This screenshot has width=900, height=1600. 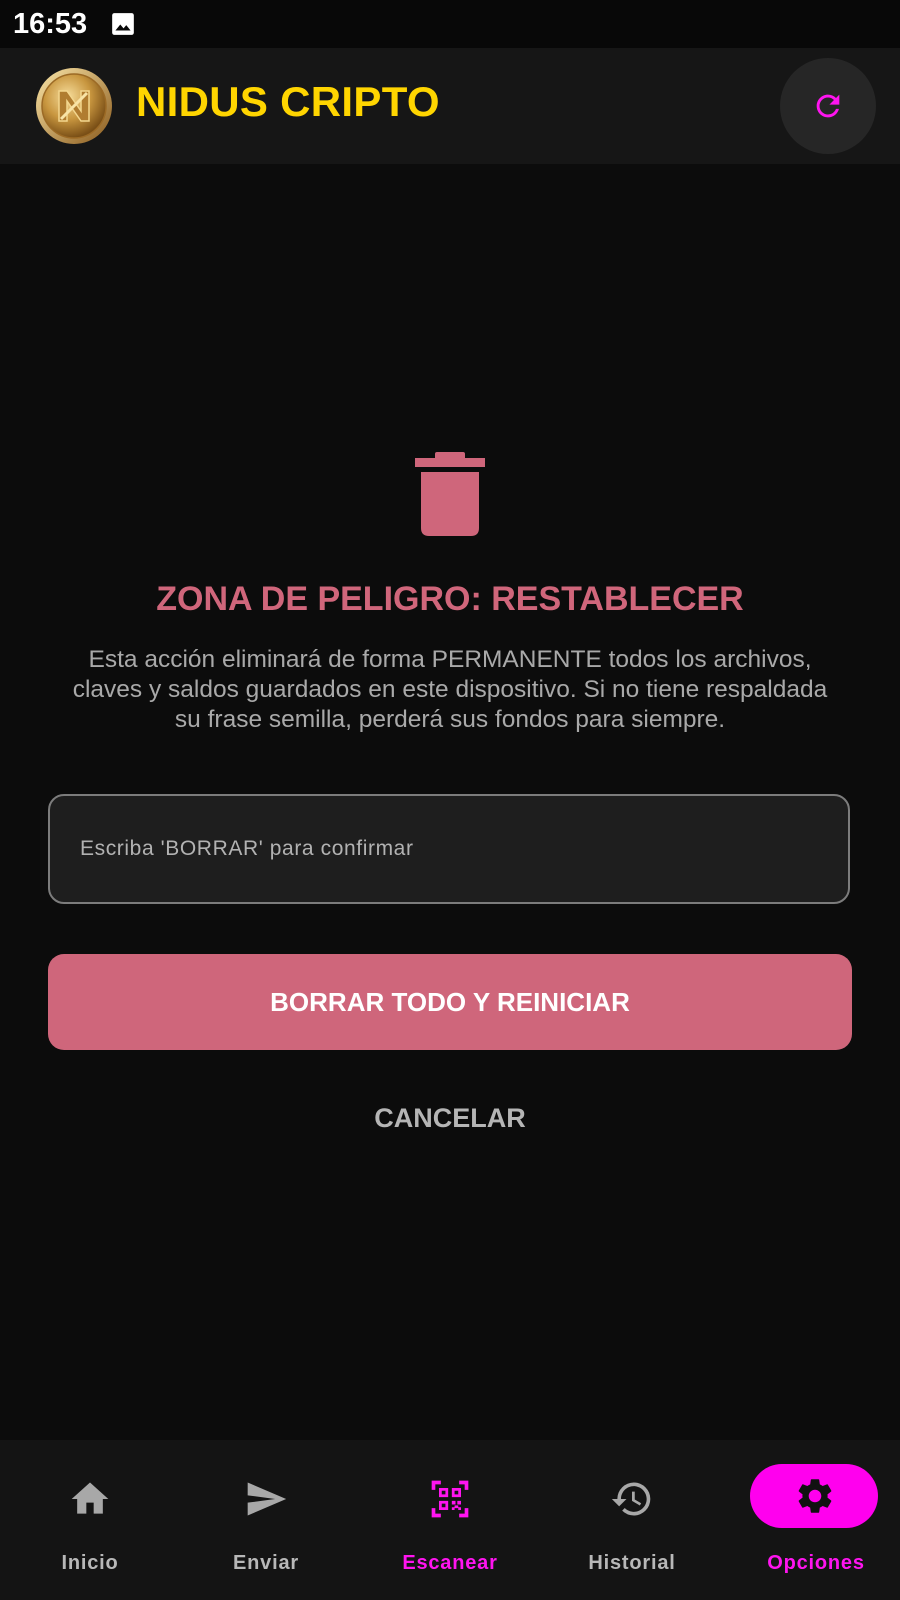 What do you see at coordinates (450, 1563) in the screenshot?
I see `nav-label: Escanear` at bounding box center [450, 1563].